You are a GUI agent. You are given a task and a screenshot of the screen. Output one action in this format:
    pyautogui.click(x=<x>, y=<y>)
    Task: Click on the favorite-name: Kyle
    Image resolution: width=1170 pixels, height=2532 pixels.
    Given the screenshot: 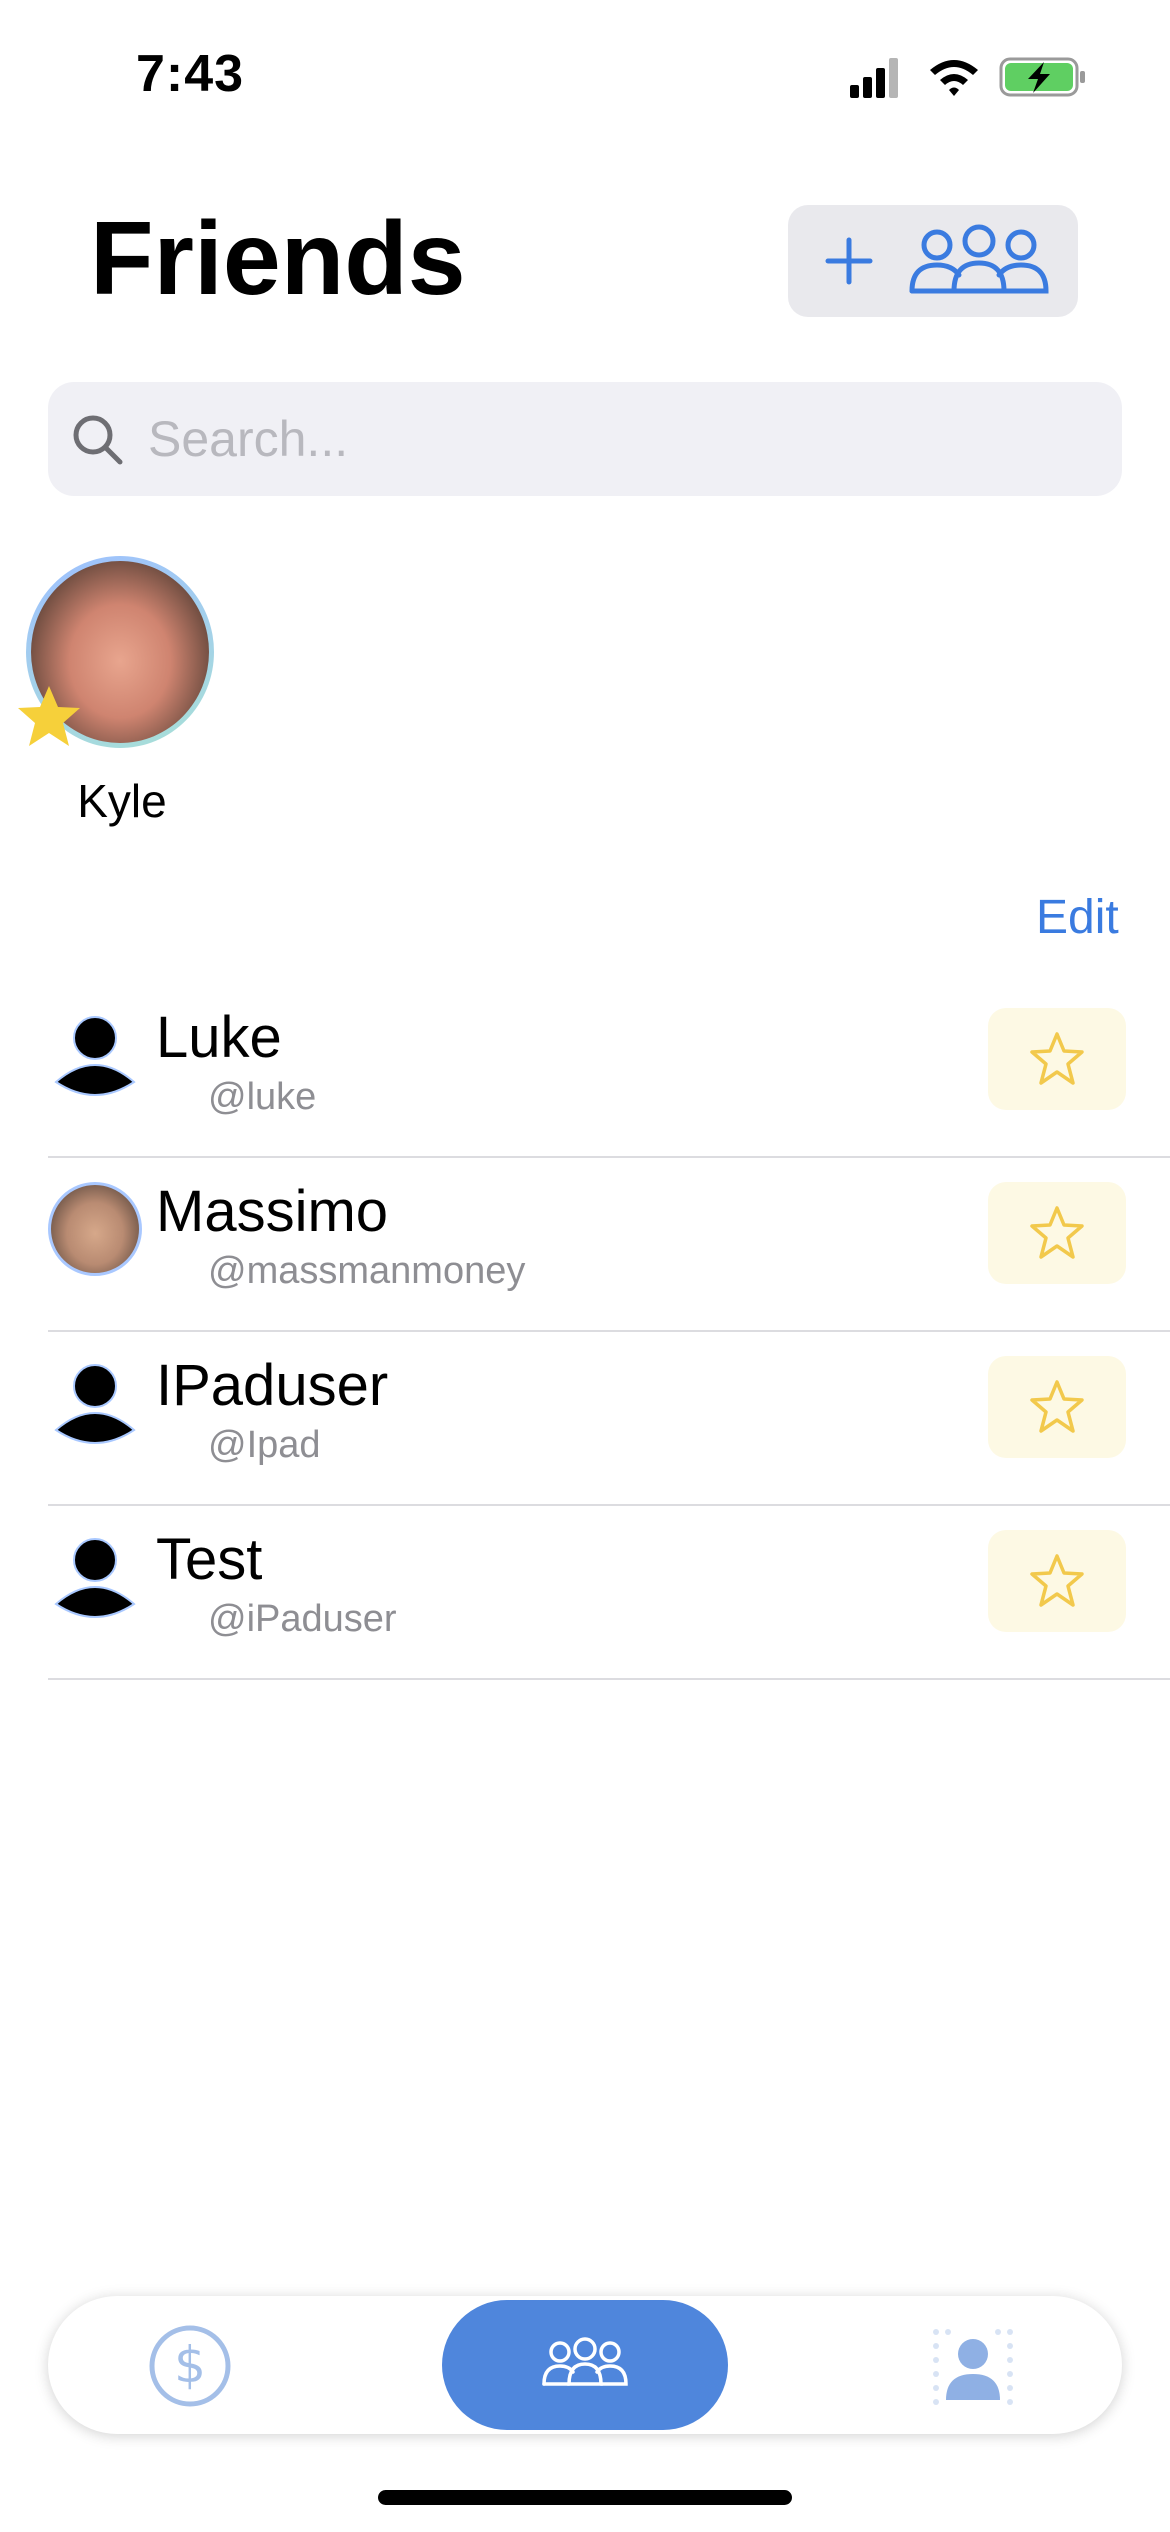 What is the action you would take?
    pyautogui.click(x=122, y=801)
    